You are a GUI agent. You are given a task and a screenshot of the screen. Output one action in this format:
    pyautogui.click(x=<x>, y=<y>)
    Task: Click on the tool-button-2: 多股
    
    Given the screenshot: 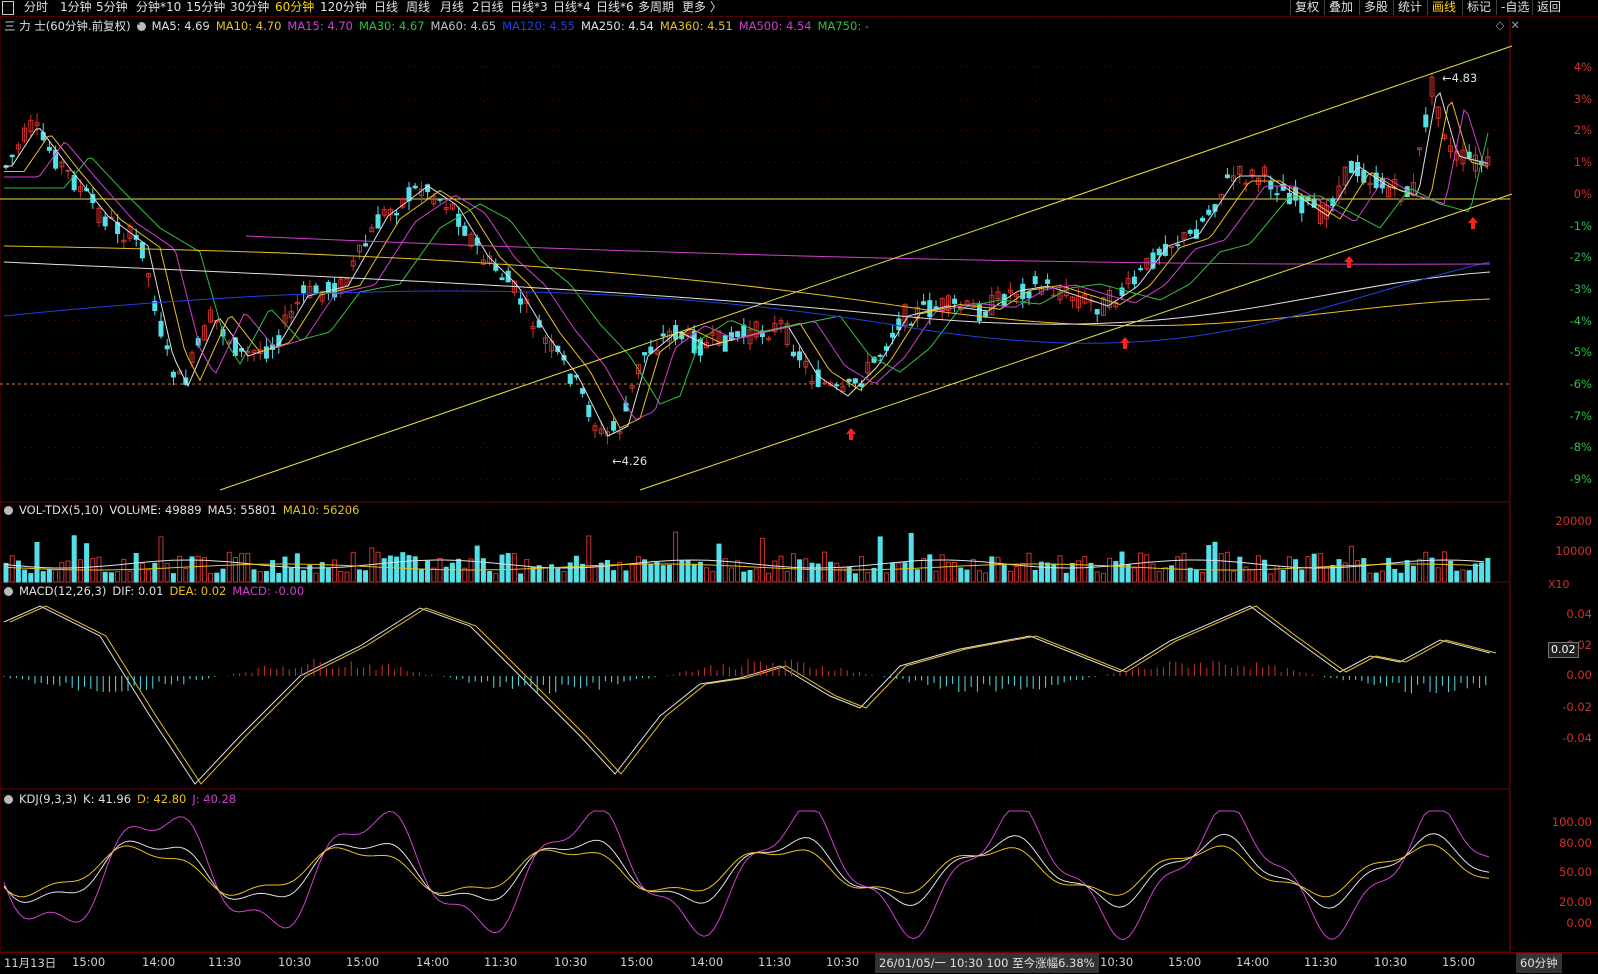 What is the action you would take?
    pyautogui.click(x=1375, y=7)
    